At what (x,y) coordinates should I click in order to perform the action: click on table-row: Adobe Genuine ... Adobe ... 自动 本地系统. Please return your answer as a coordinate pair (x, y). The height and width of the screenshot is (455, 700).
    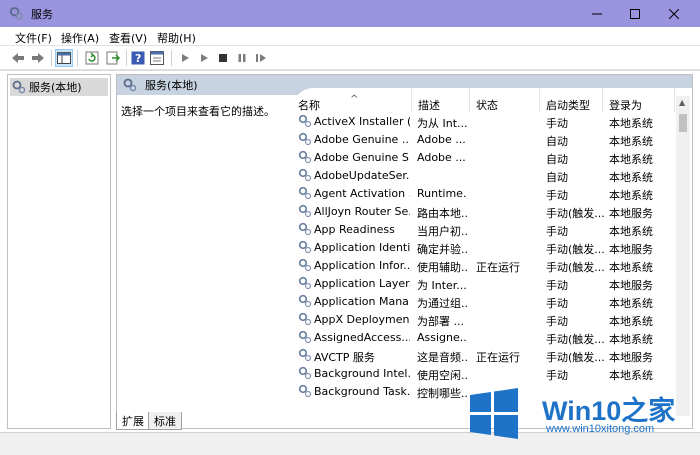
    Looking at the image, I should click on (483, 139).